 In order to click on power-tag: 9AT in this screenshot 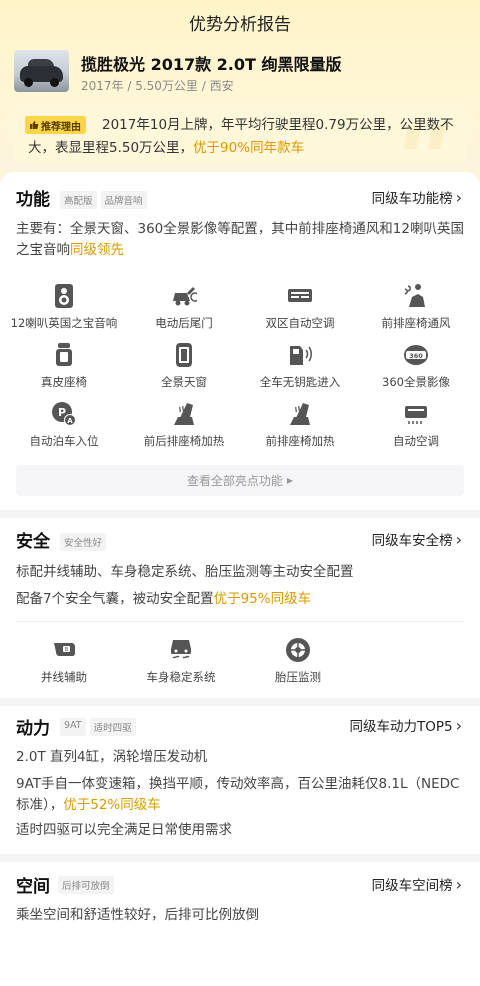, I will do `click(73, 727)`.